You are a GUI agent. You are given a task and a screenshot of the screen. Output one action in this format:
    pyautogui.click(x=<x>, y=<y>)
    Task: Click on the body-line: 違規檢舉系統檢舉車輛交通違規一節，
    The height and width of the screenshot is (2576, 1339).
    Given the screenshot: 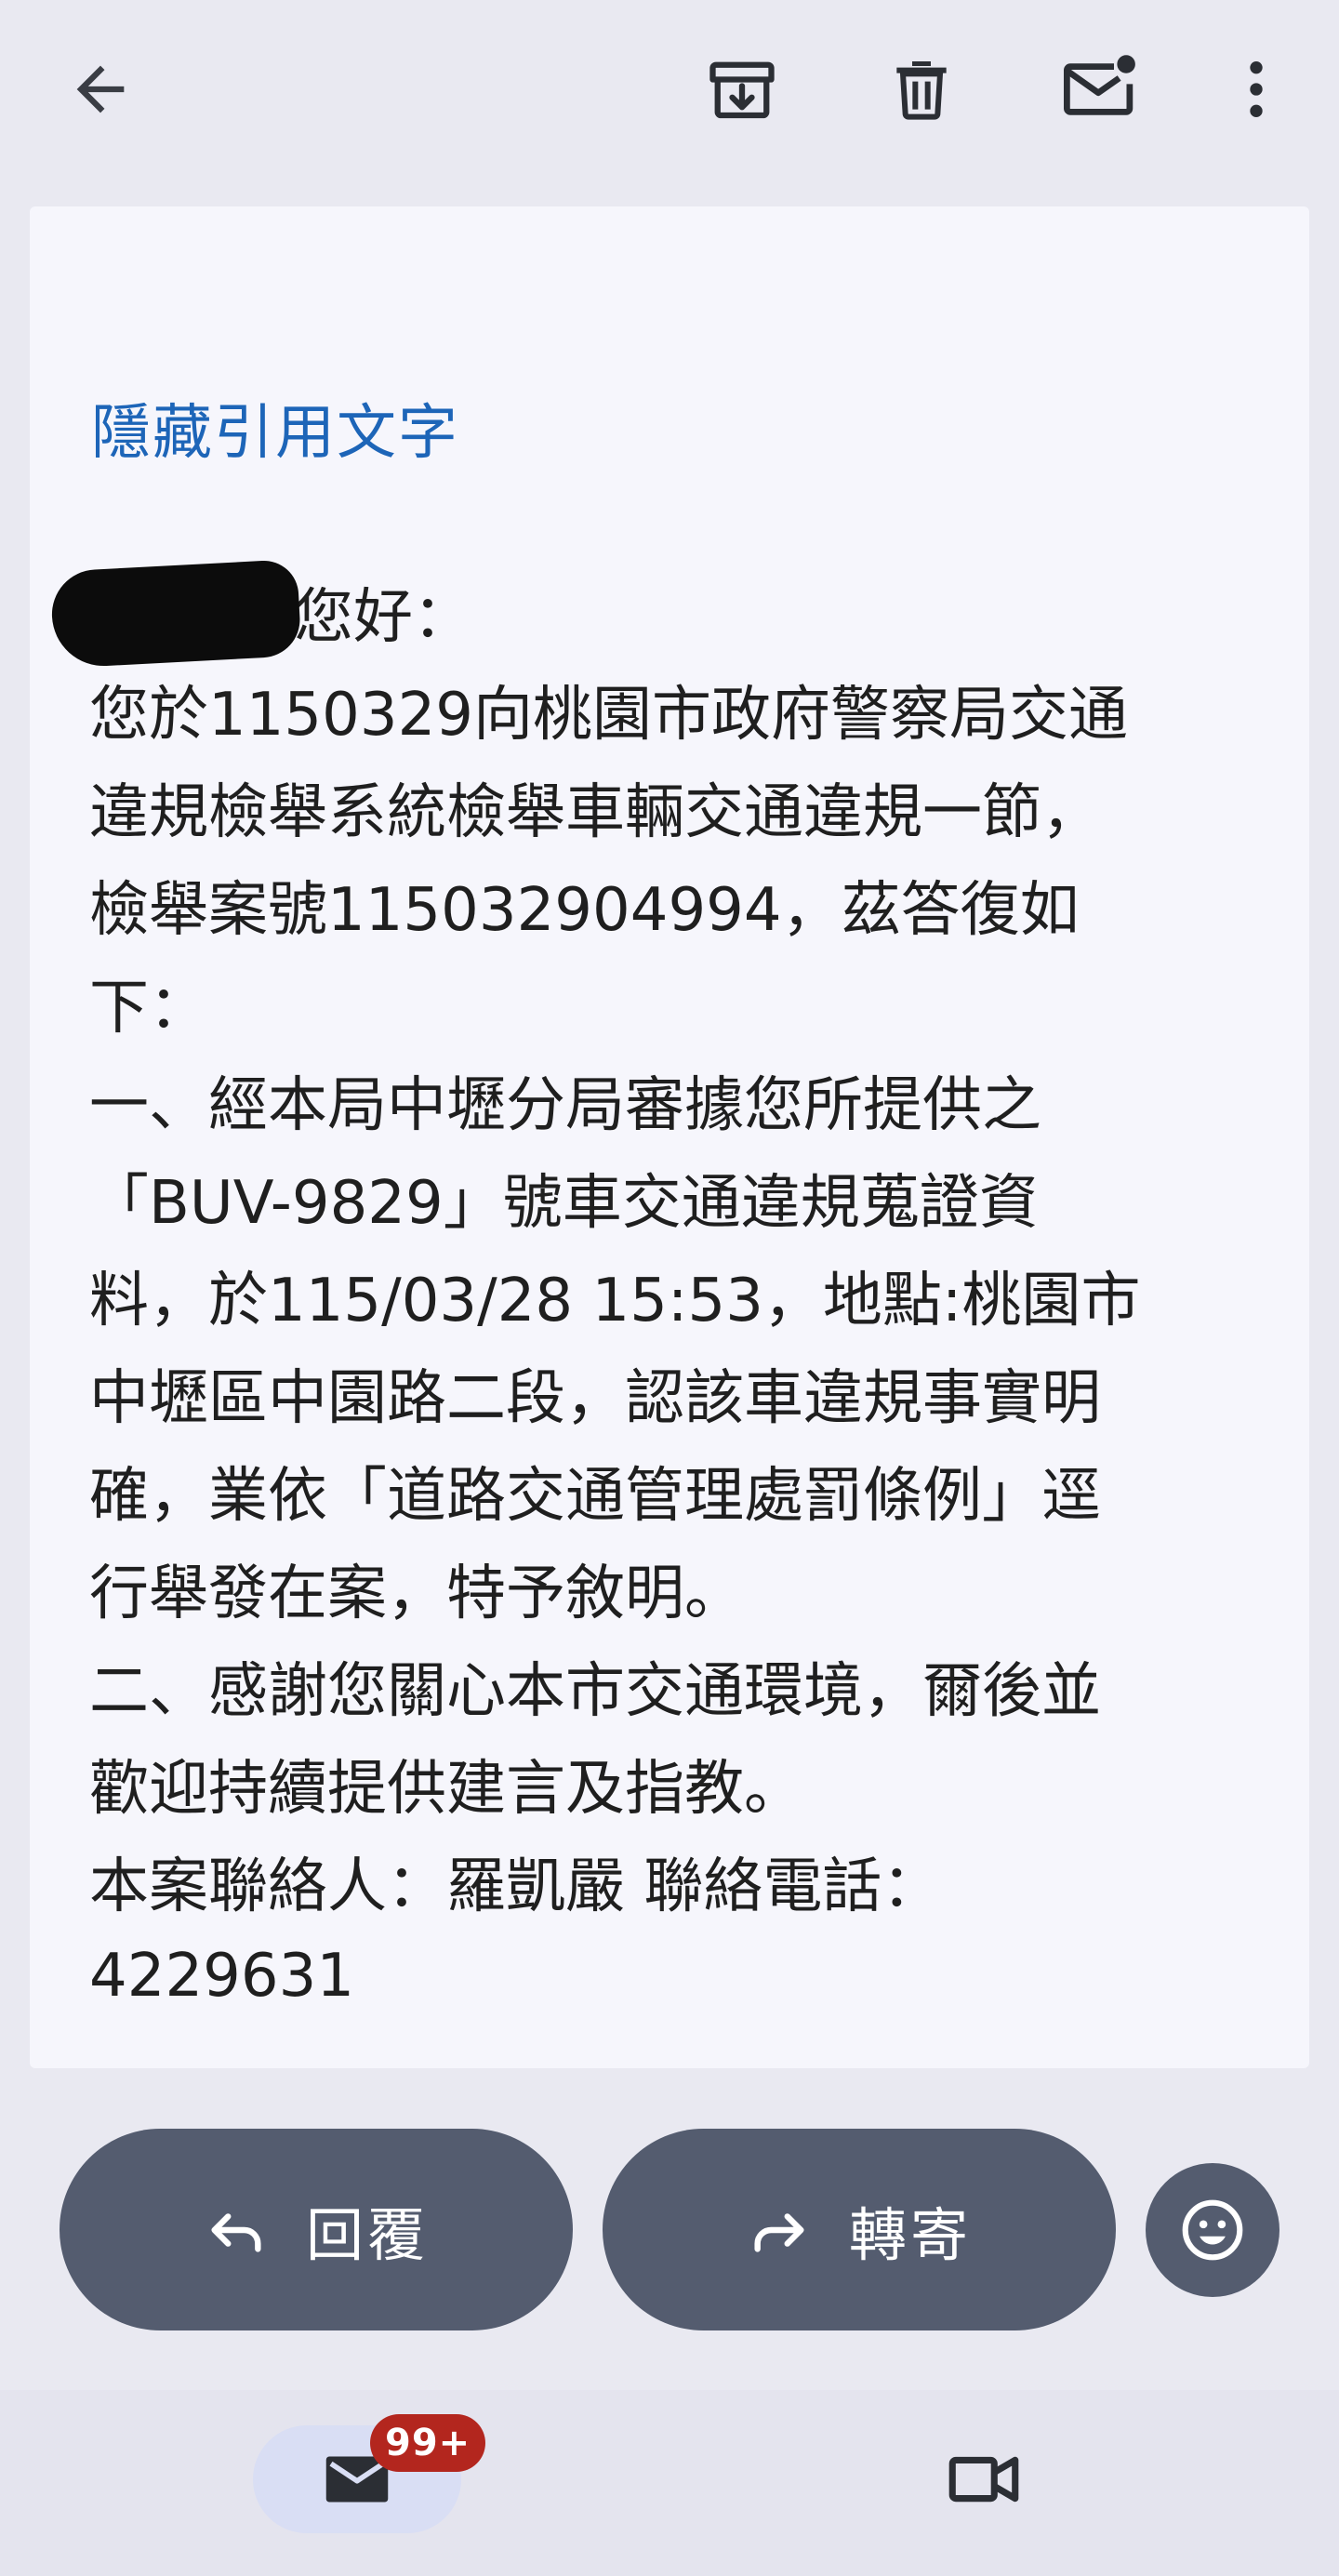 What is the action you would take?
    pyautogui.click(x=595, y=812)
    